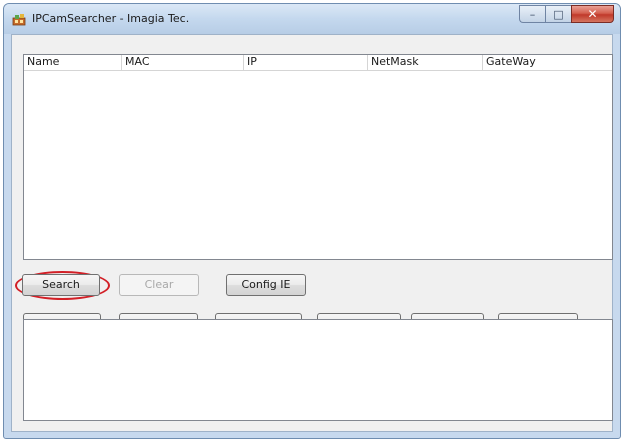 The image size is (626, 445). I want to click on maximize-button: □, so click(558, 14).